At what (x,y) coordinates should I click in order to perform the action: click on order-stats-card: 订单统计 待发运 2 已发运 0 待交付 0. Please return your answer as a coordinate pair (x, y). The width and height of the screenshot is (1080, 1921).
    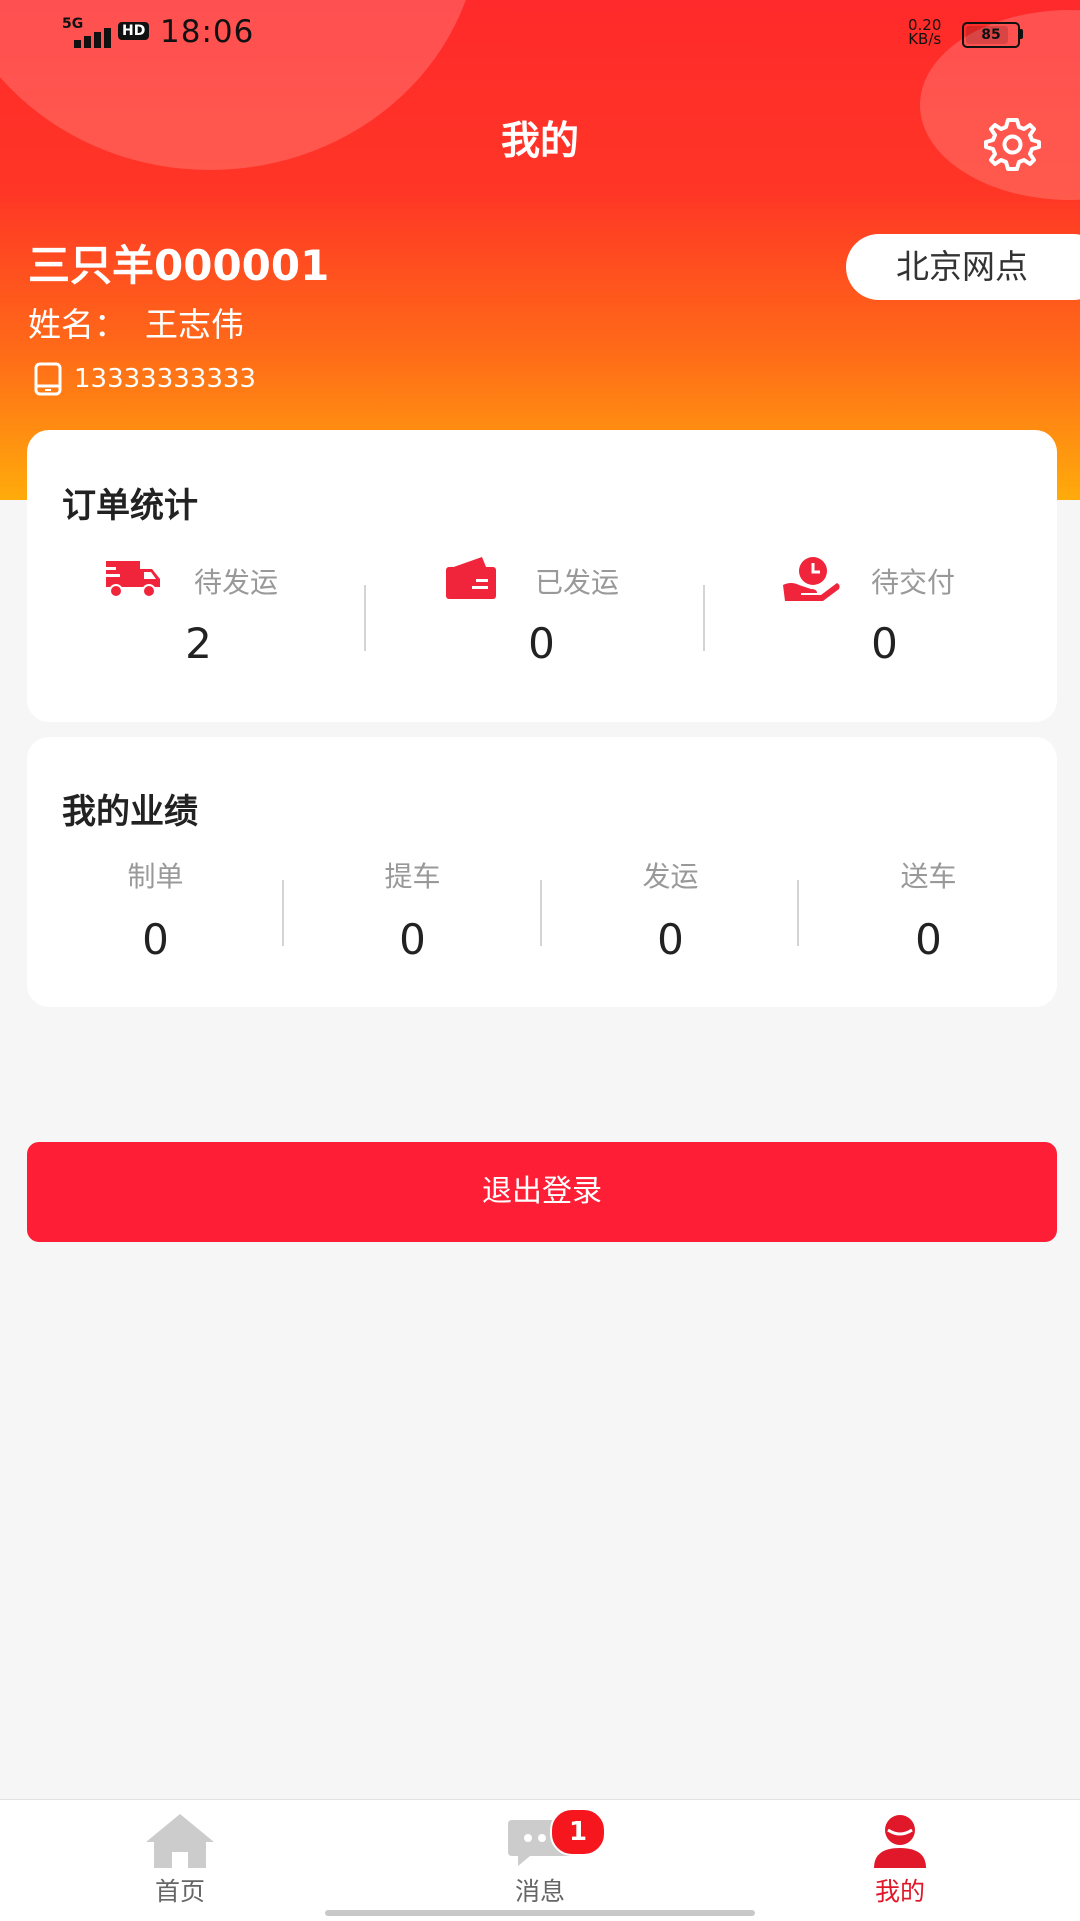
    Looking at the image, I should click on (542, 576).